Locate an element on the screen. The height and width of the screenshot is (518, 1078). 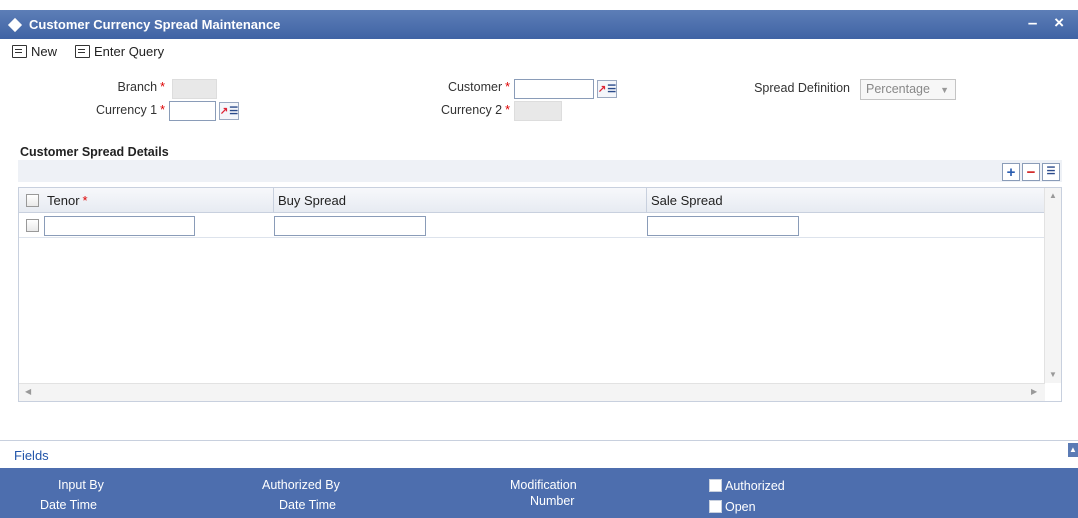
toolbar: New Enter Query is located at coordinates (91, 51).